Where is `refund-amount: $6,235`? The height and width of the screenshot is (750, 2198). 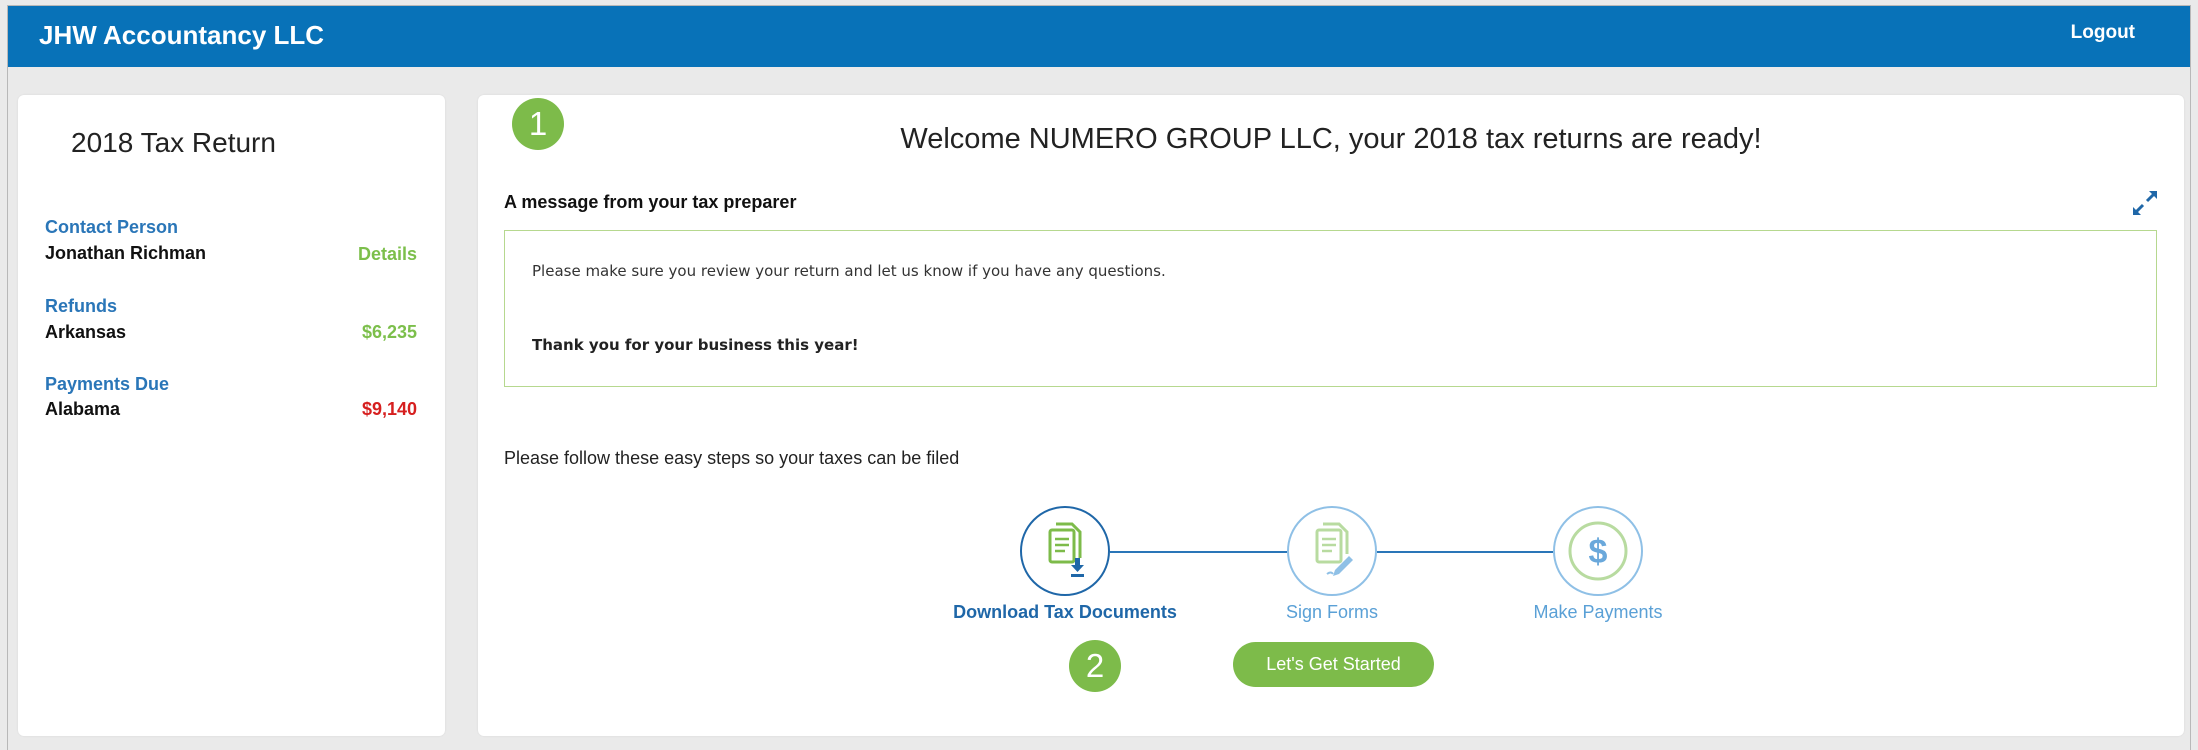 refund-amount: $6,235 is located at coordinates (389, 332).